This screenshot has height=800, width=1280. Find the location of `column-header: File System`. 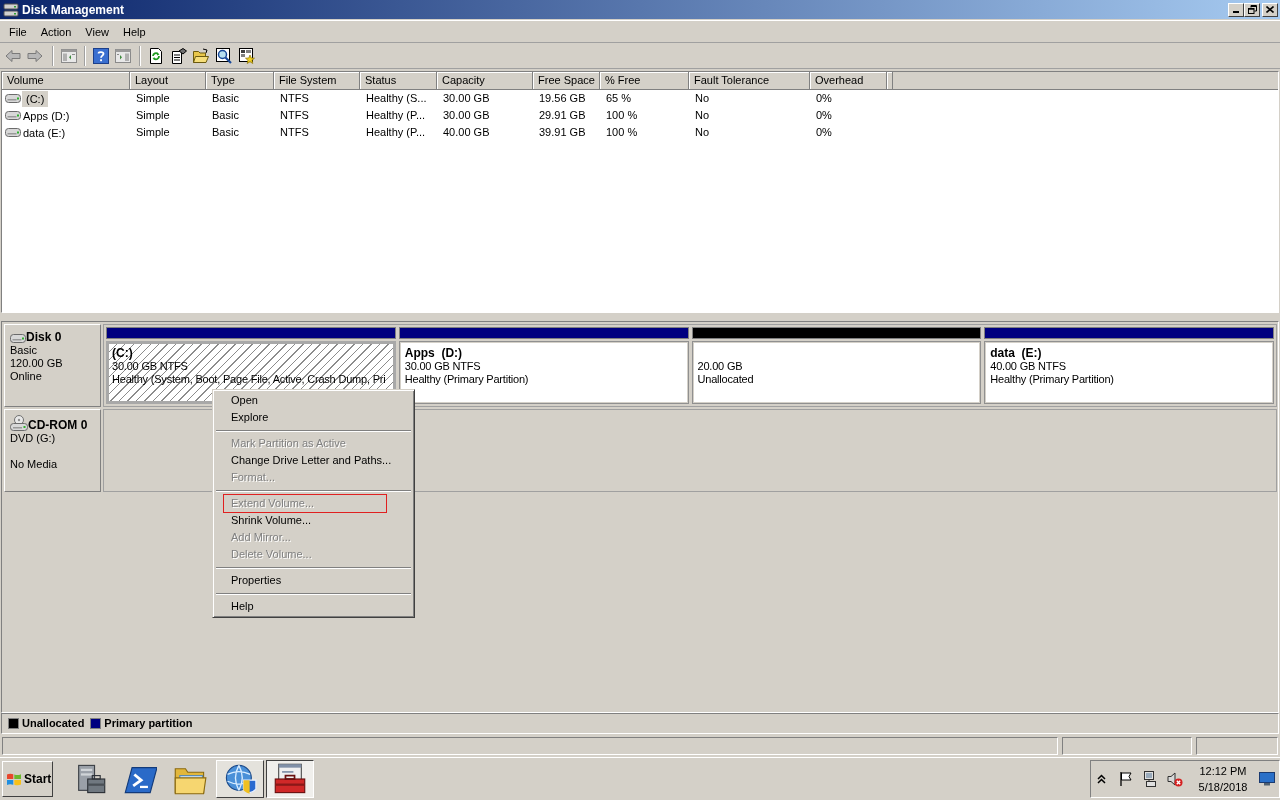

column-header: File System is located at coordinates (317, 80).